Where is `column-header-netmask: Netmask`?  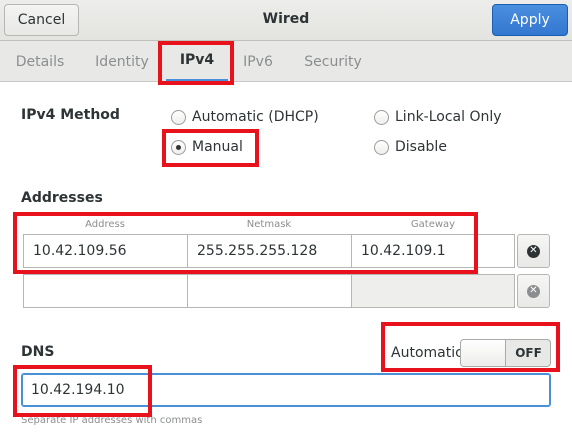 column-header-netmask: Netmask is located at coordinates (269, 224).